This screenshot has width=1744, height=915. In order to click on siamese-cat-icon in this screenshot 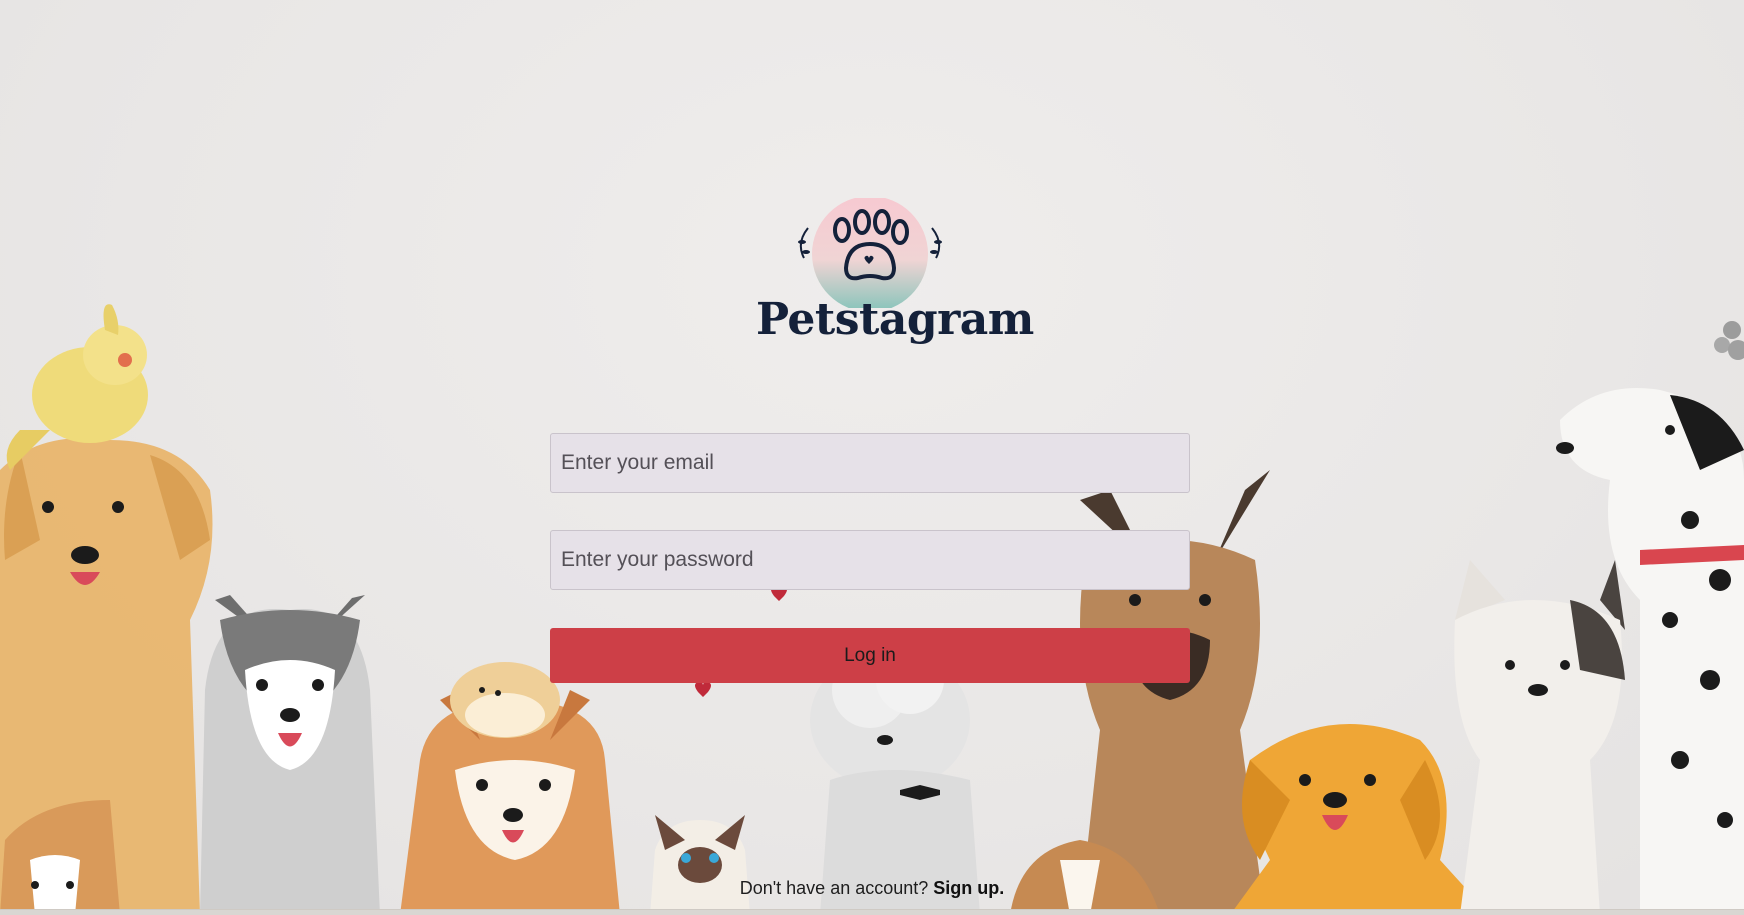, I will do `click(700, 865)`.